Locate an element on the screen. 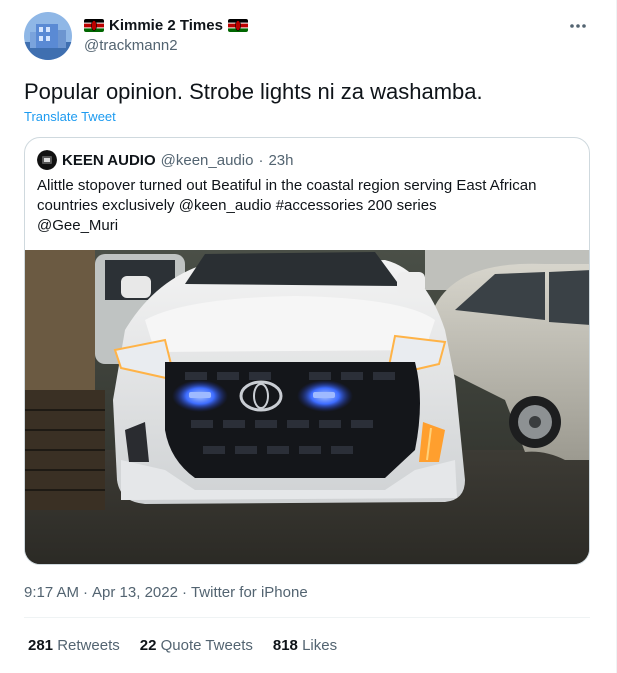  quote-tweets-stat: 22 Quote Tweets is located at coordinates (196, 645).